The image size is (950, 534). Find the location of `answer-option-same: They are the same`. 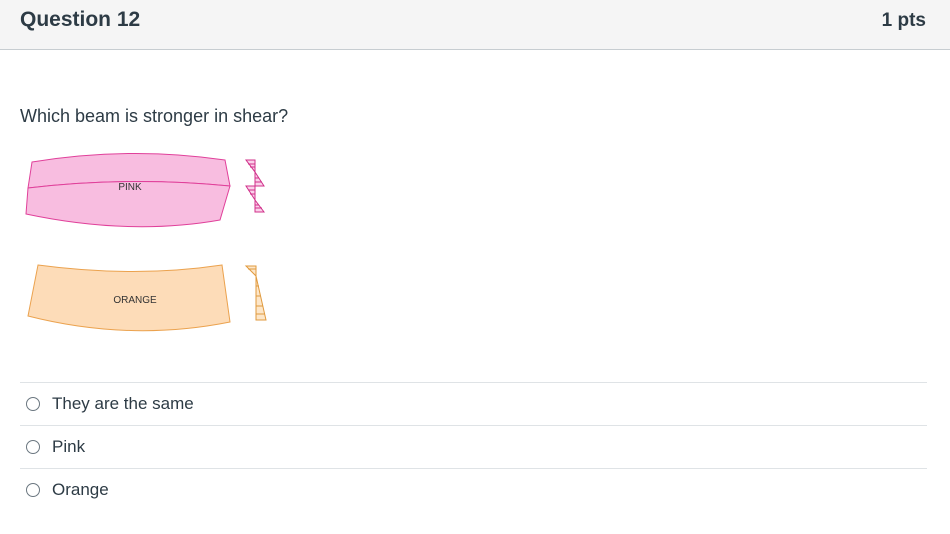

answer-option-same: They are the same is located at coordinates (473, 403).